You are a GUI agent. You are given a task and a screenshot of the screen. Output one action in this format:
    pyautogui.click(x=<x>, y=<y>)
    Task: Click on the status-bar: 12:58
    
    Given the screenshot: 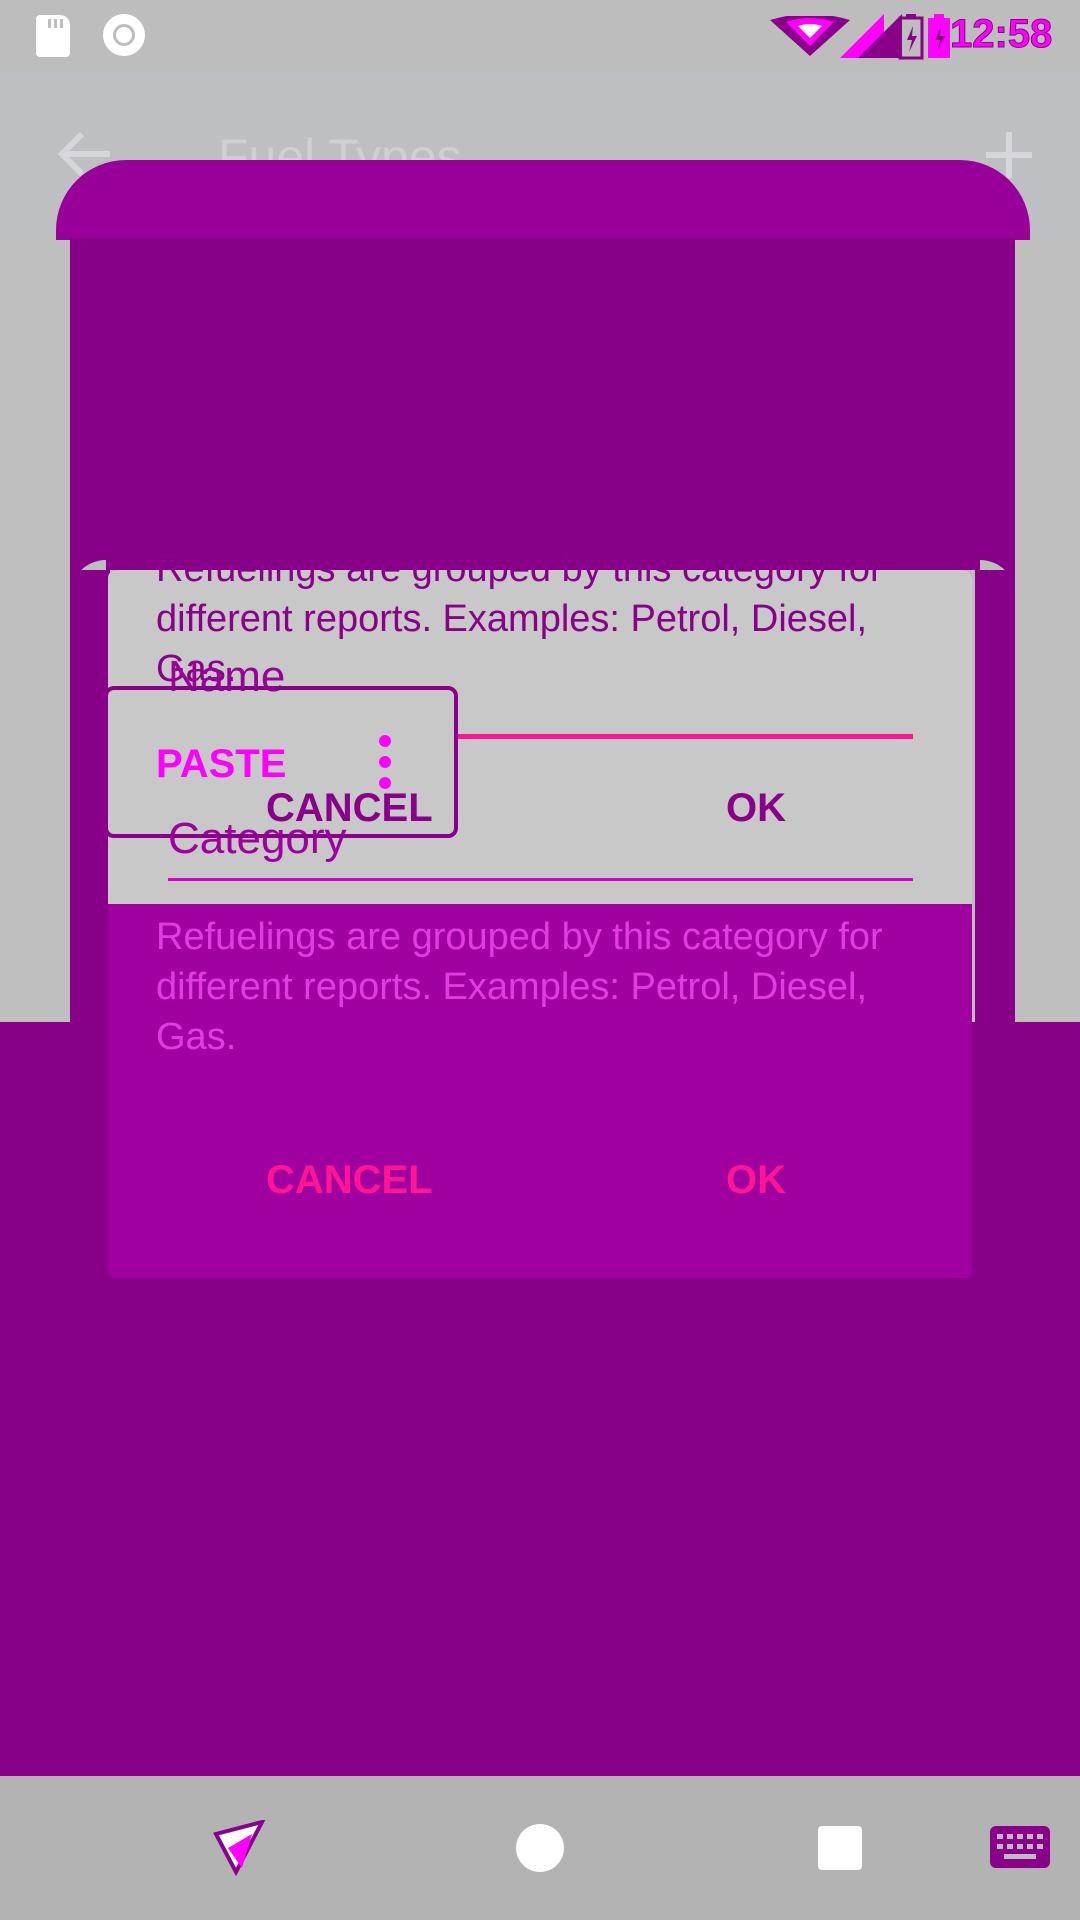 What is the action you would take?
    pyautogui.click(x=540, y=36)
    